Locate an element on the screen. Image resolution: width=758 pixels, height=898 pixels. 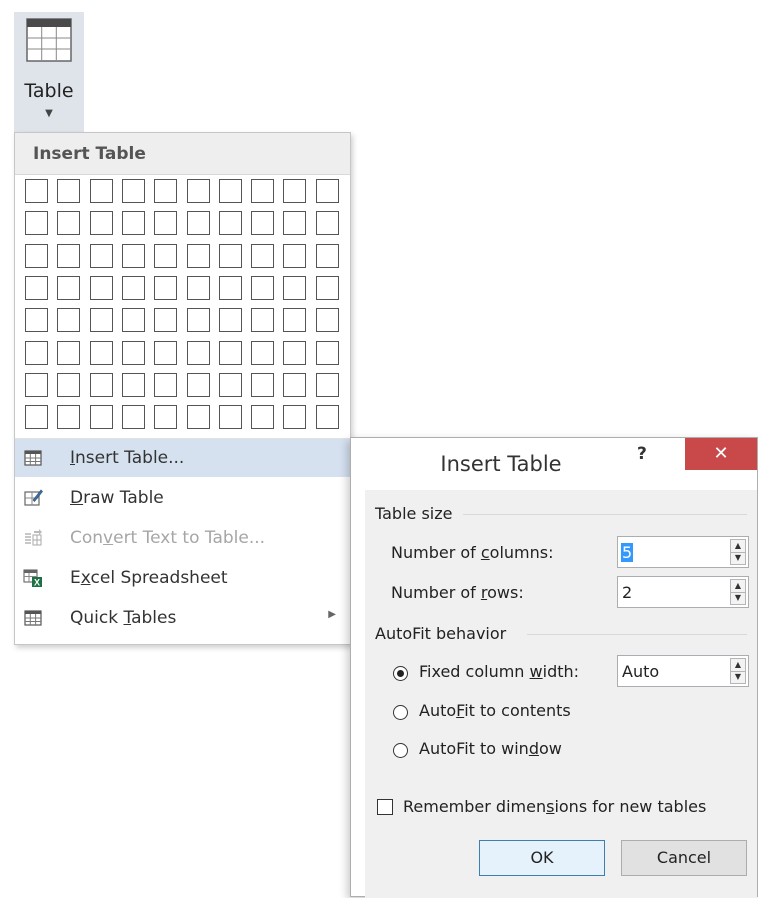
fixed-width-spin-buttons: ▲ ▼ is located at coordinates (738, 671).